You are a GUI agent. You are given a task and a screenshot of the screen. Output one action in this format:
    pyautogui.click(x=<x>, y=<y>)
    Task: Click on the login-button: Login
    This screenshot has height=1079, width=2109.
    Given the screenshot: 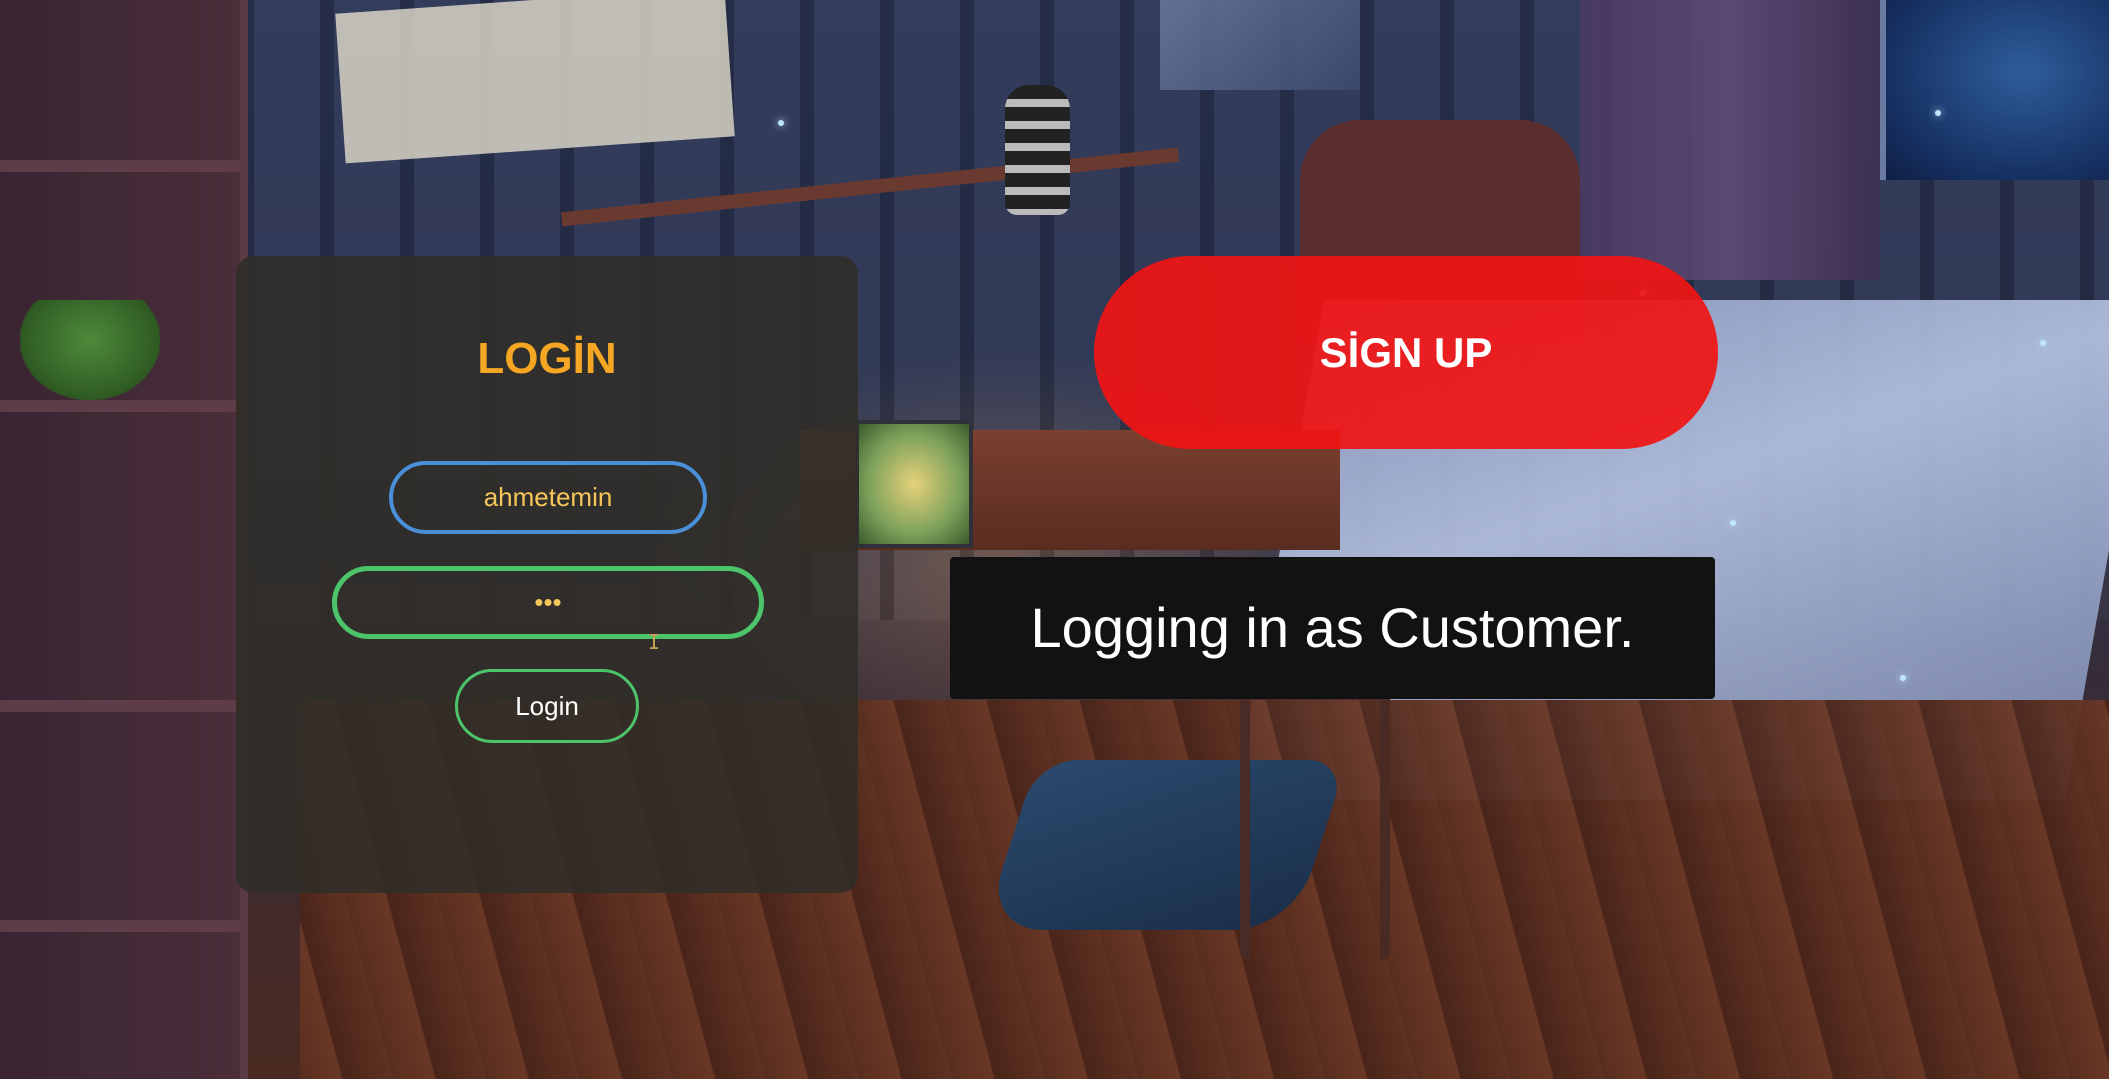 What is the action you would take?
    pyautogui.click(x=547, y=706)
    